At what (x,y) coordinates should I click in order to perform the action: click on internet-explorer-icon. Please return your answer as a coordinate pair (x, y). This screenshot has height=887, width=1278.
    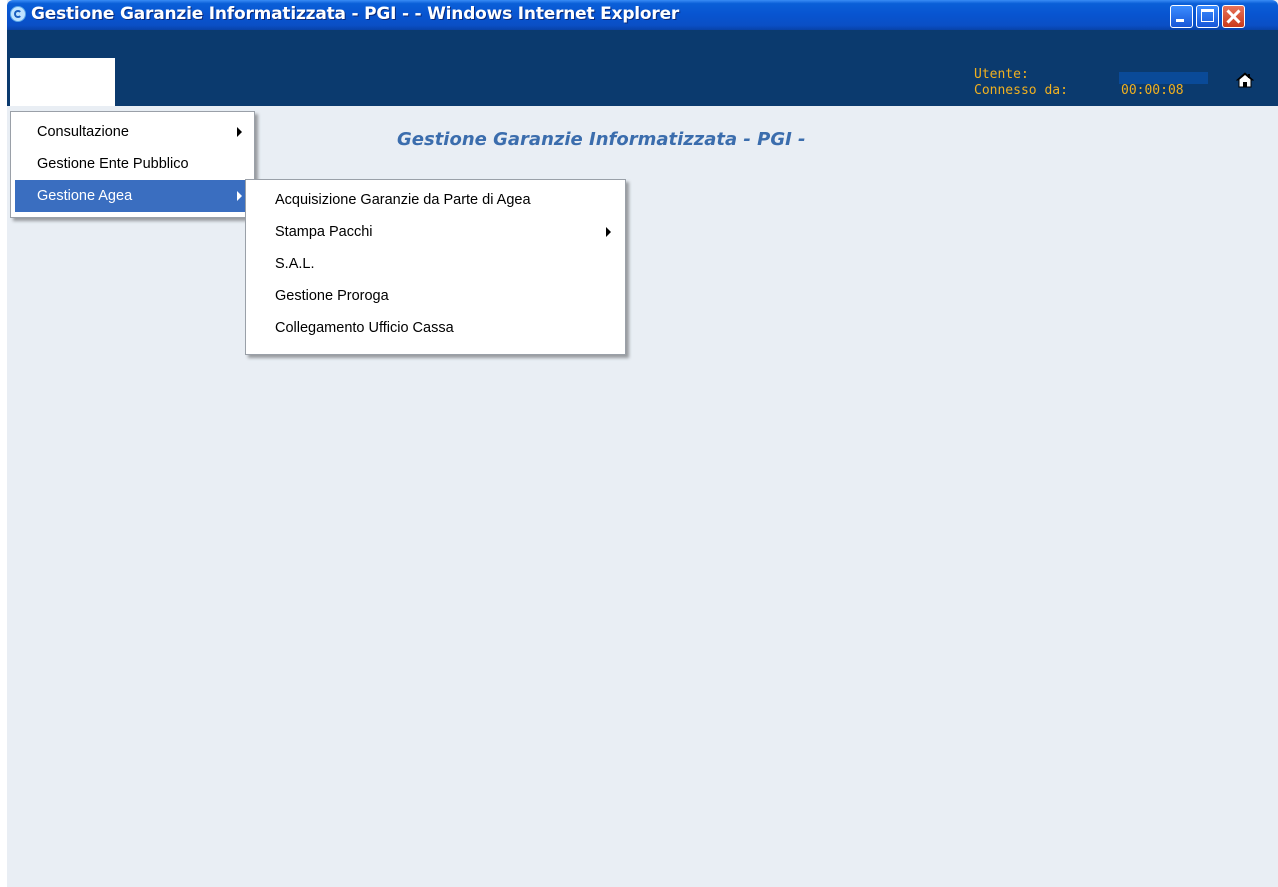
    Looking at the image, I should click on (18, 14).